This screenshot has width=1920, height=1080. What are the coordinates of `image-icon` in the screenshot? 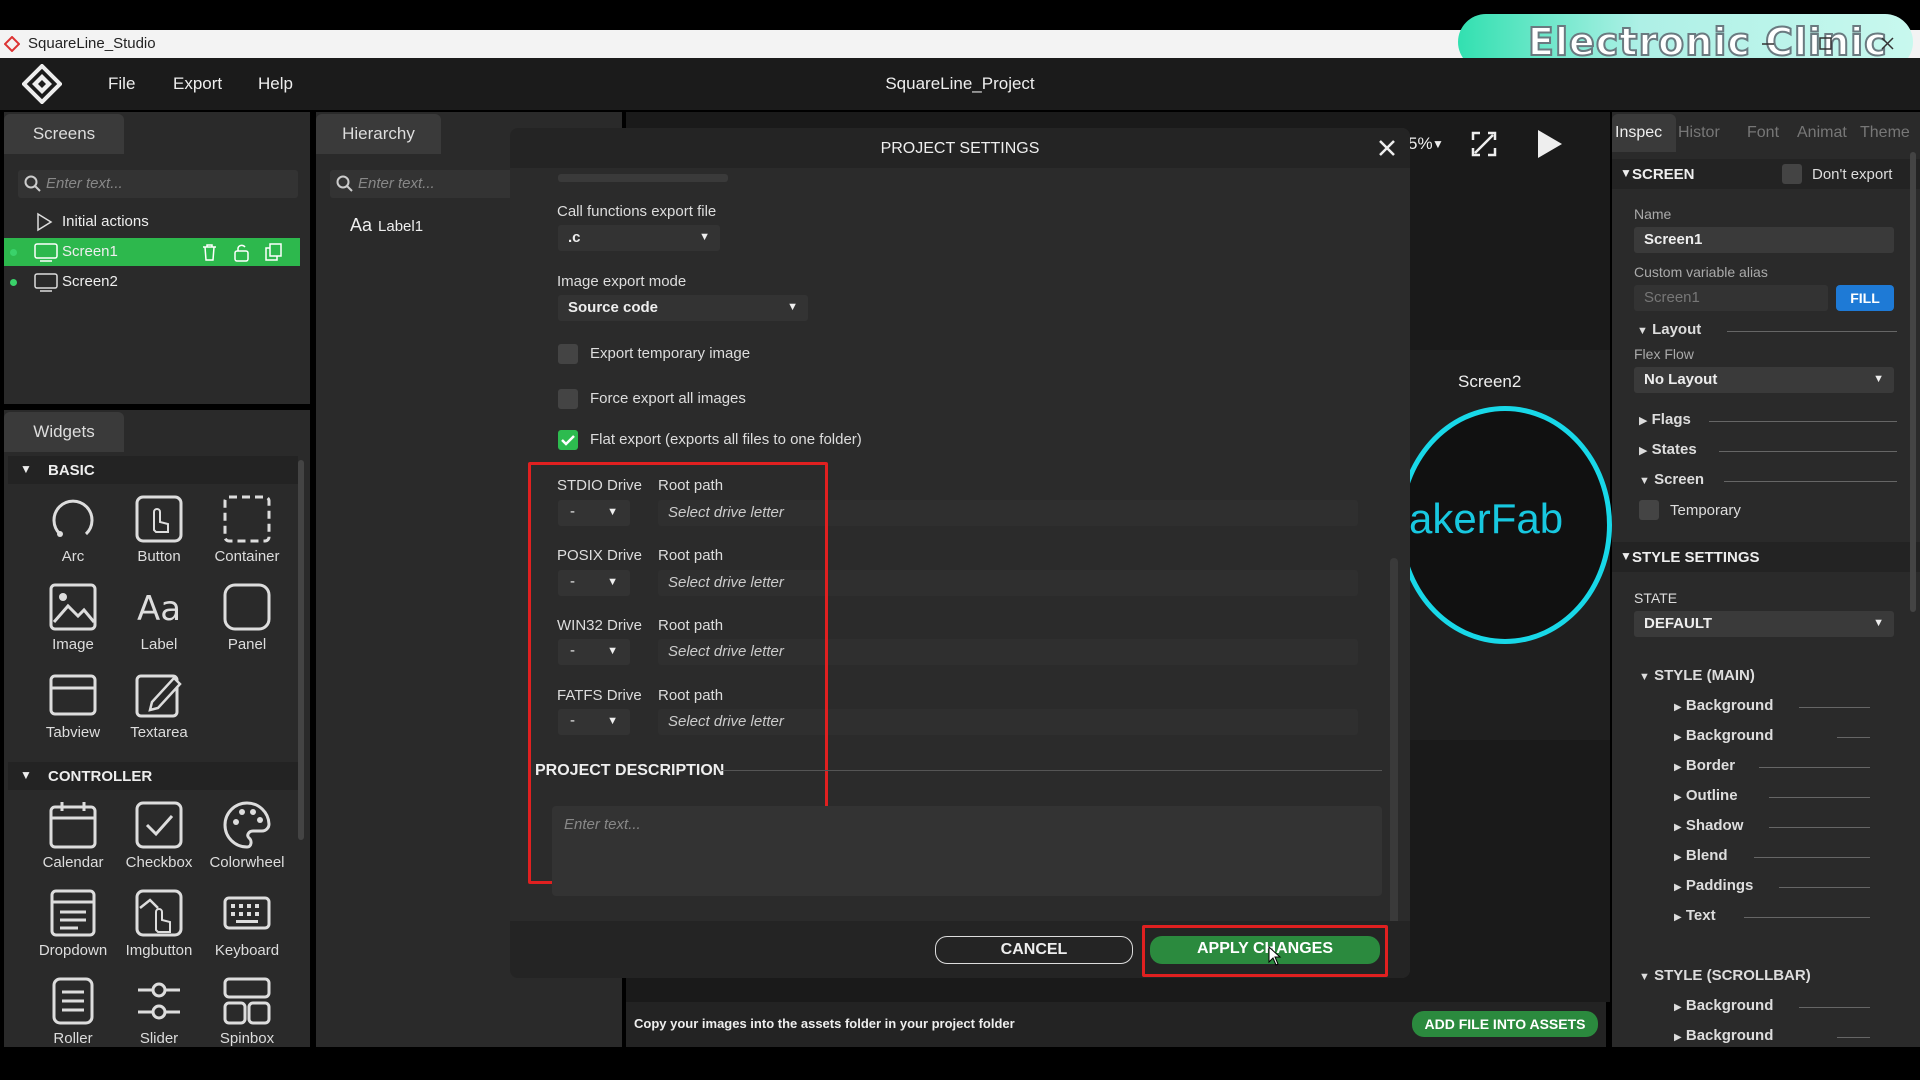 It's located at (73, 607).